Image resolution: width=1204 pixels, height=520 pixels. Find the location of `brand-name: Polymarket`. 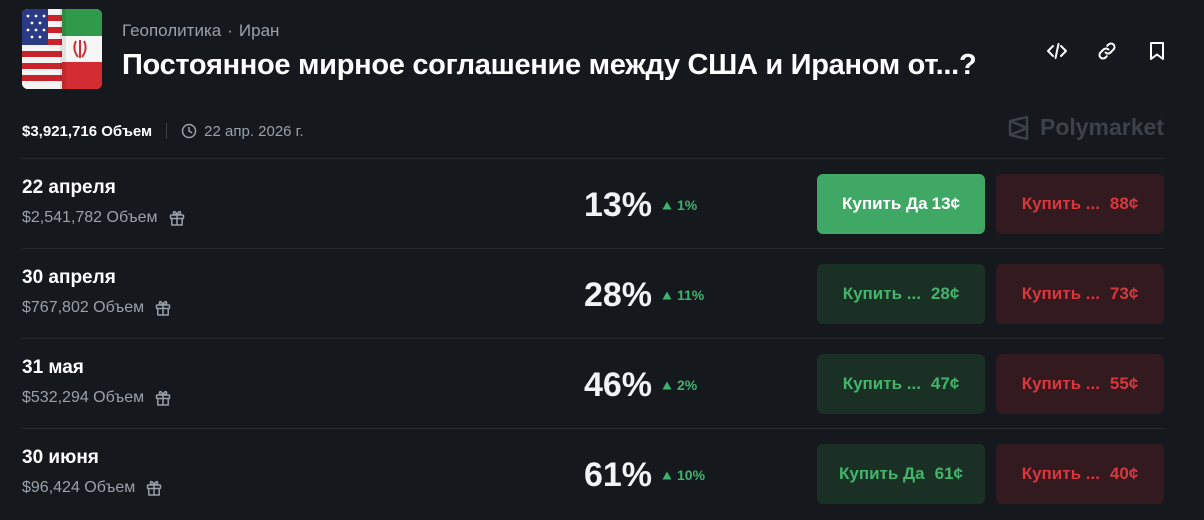

brand-name: Polymarket is located at coordinates (1101, 127).